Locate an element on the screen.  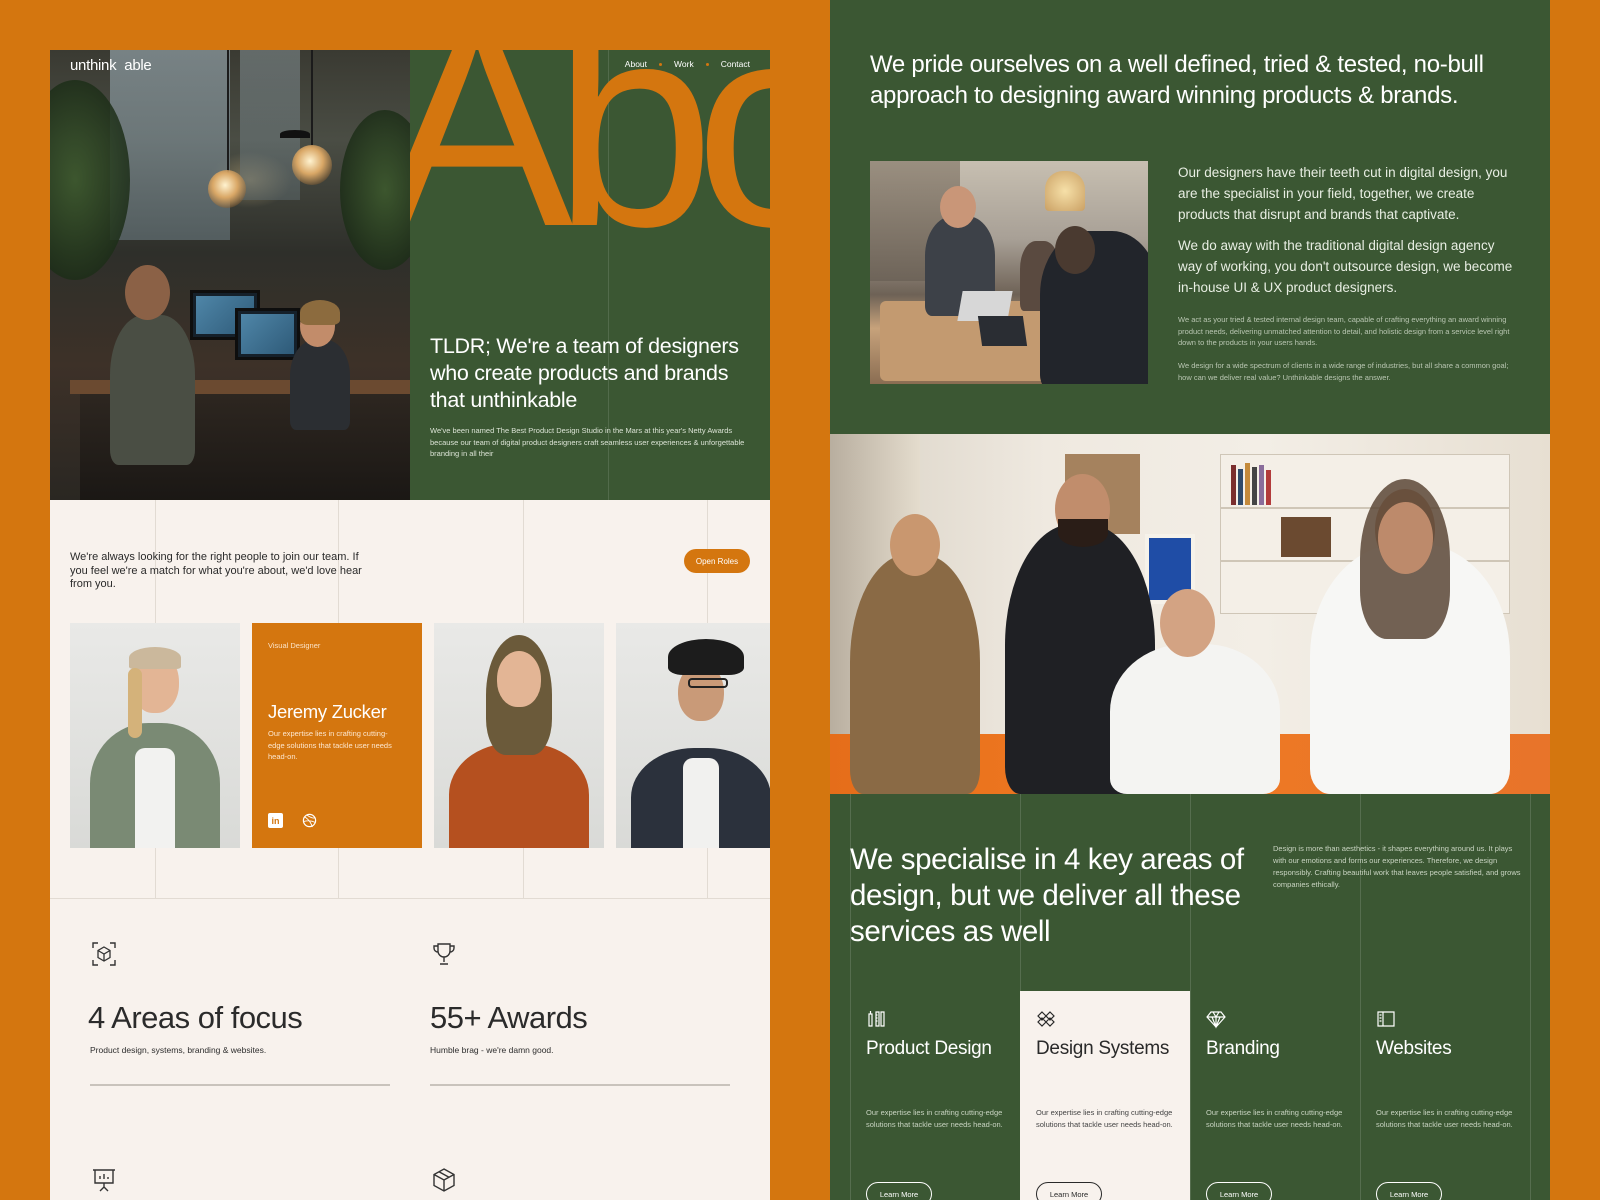
team-member-role: Visual Designer is located at coordinates (294, 645).